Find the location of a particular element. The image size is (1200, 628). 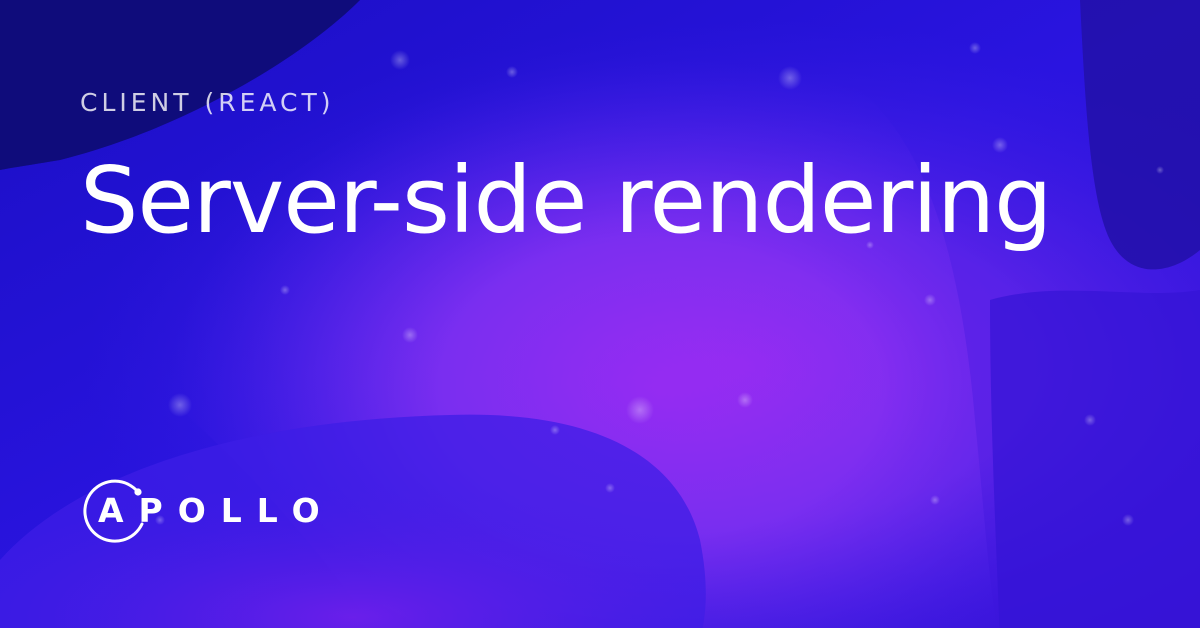

category-label: CLIENT (REACT) is located at coordinates (207, 102).